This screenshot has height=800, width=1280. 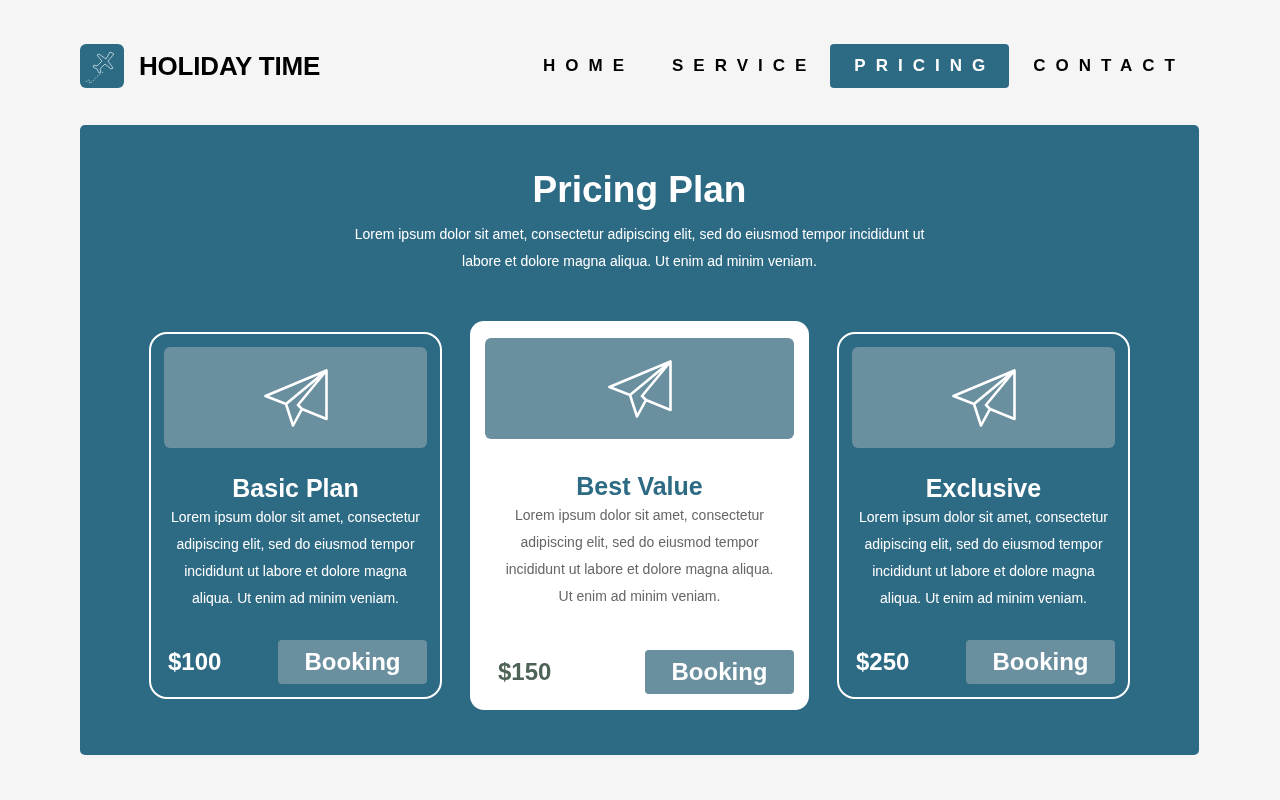 I want to click on brand-name: HOLIDAY TIME, so click(x=230, y=66).